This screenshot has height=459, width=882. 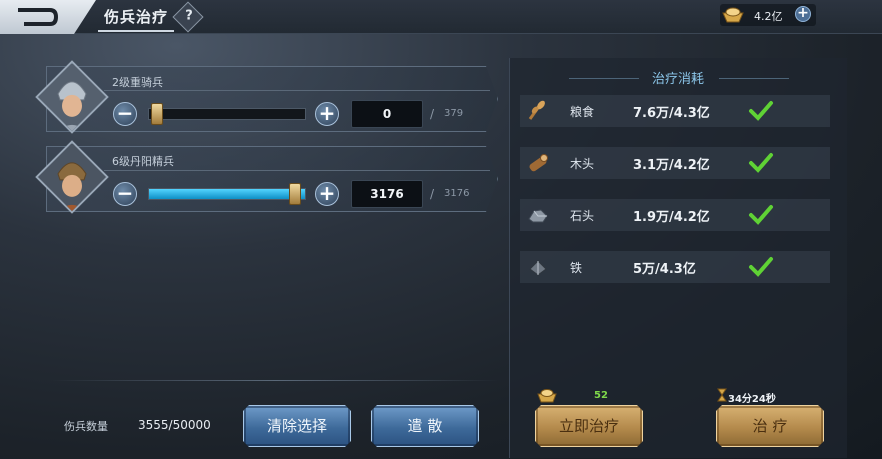 What do you see at coordinates (538, 216) in the screenshot?
I see `stone-icon` at bounding box center [538, 216].